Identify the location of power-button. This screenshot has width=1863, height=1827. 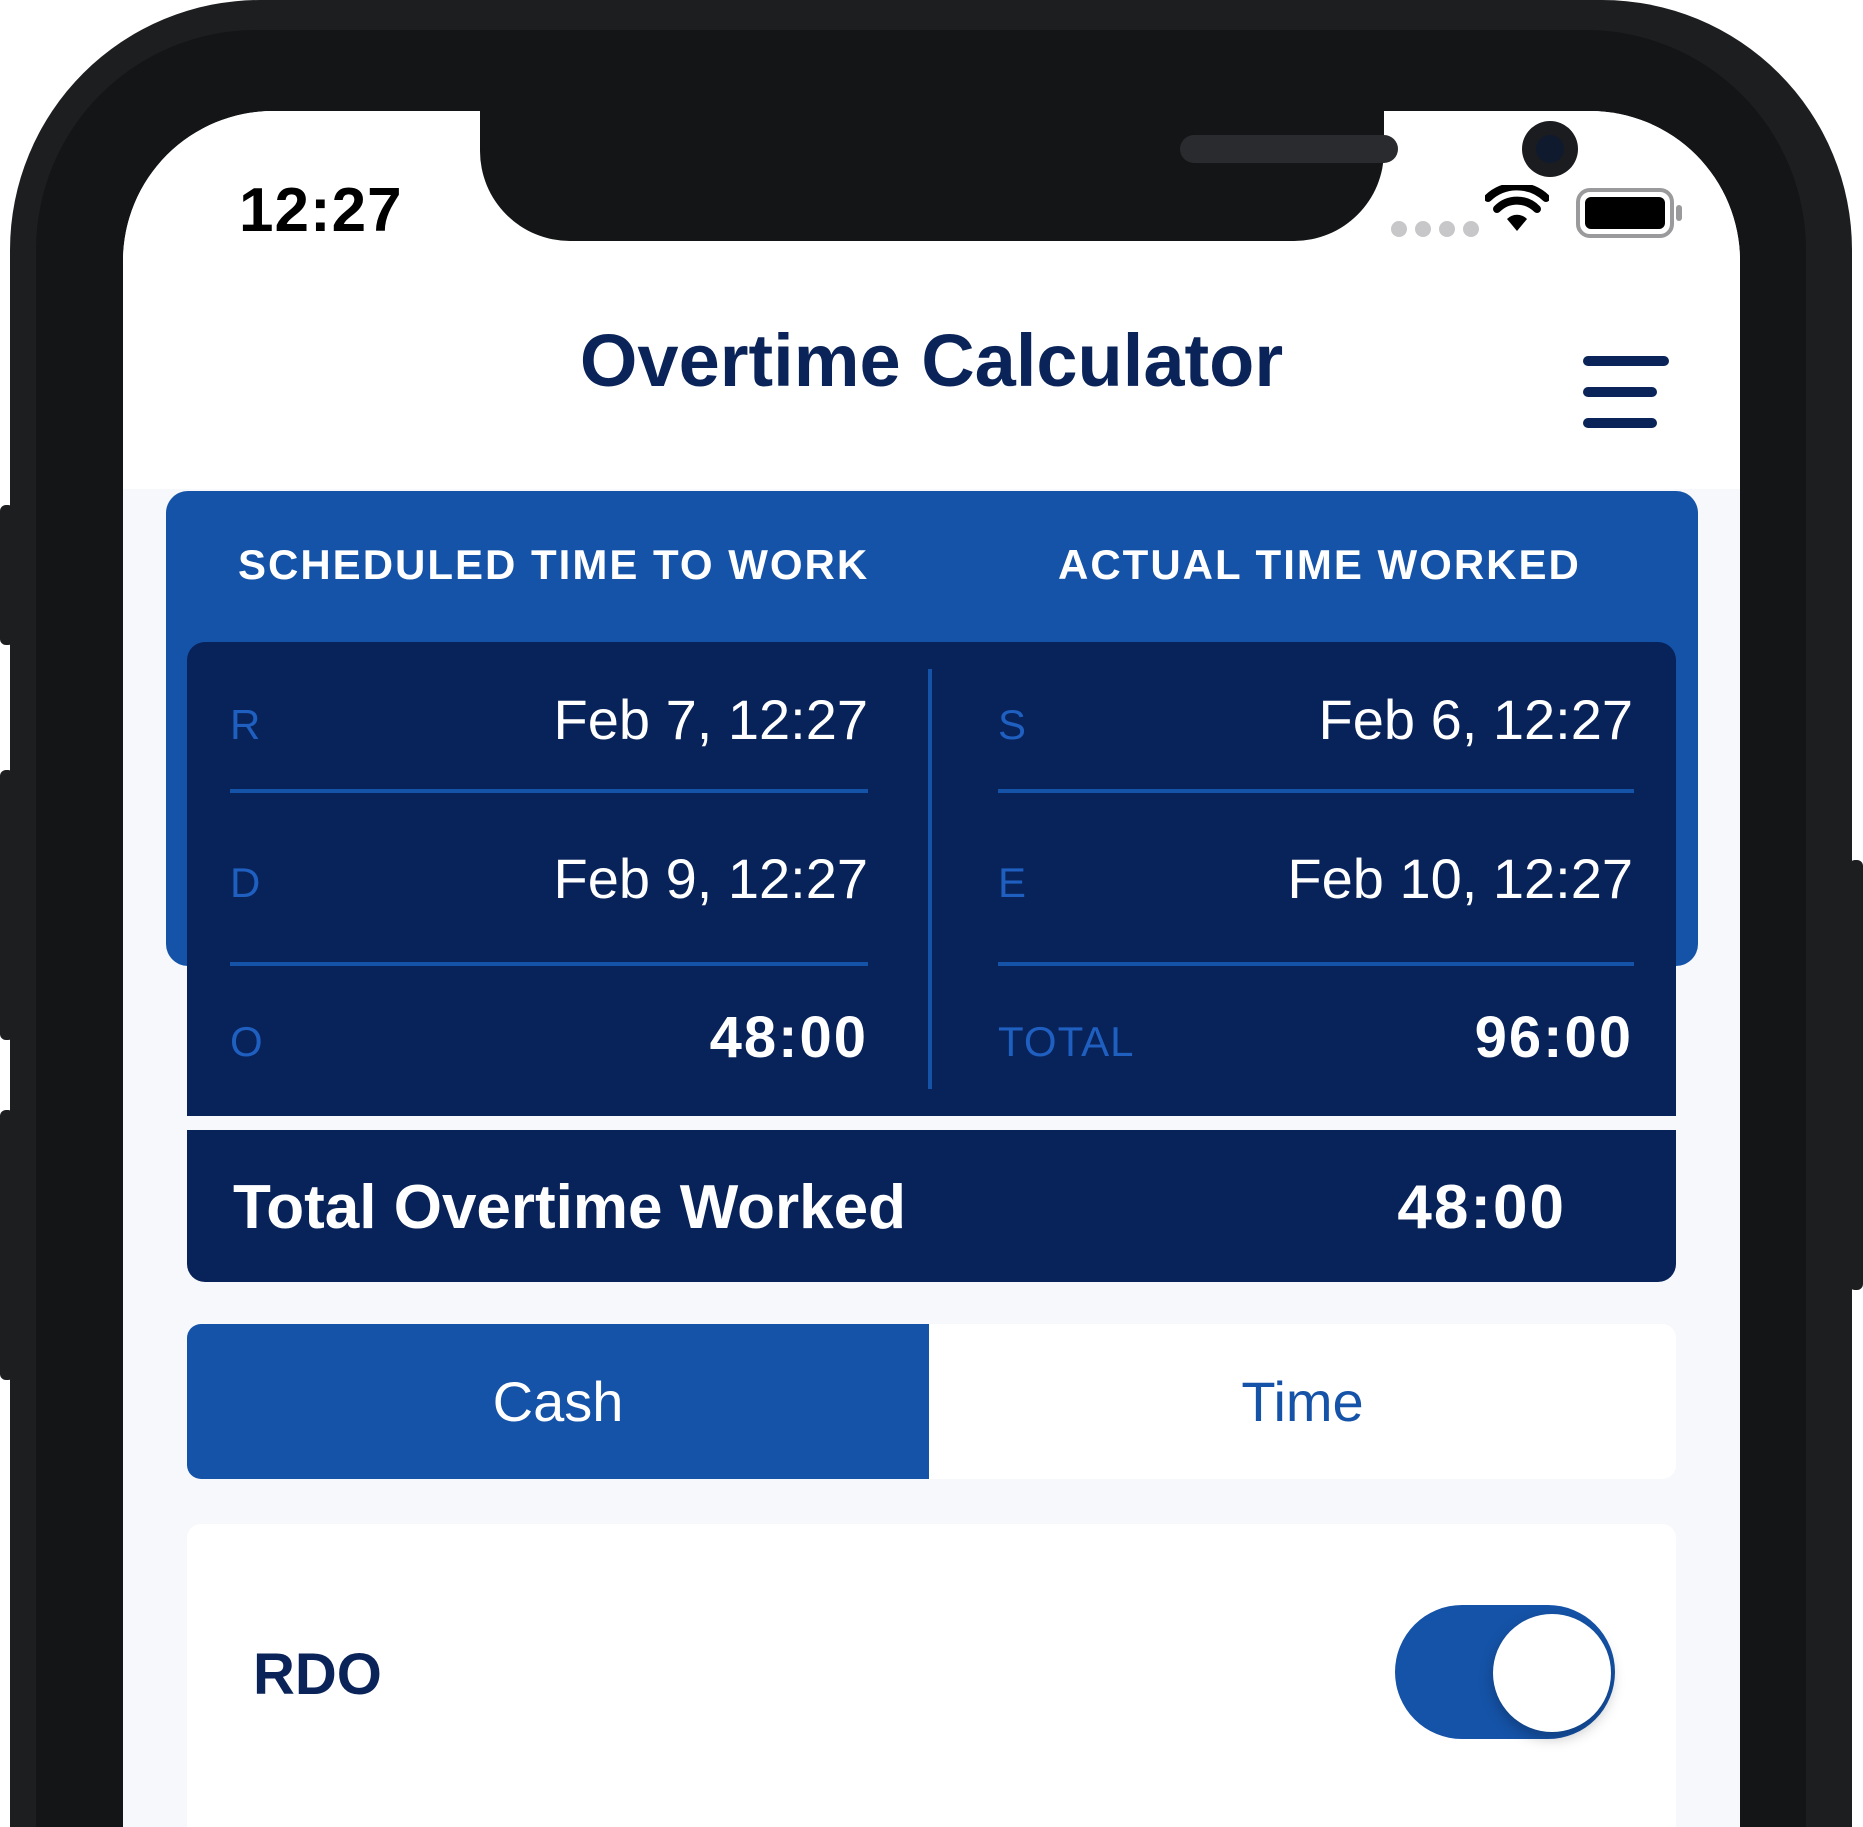
(1856, 1075).